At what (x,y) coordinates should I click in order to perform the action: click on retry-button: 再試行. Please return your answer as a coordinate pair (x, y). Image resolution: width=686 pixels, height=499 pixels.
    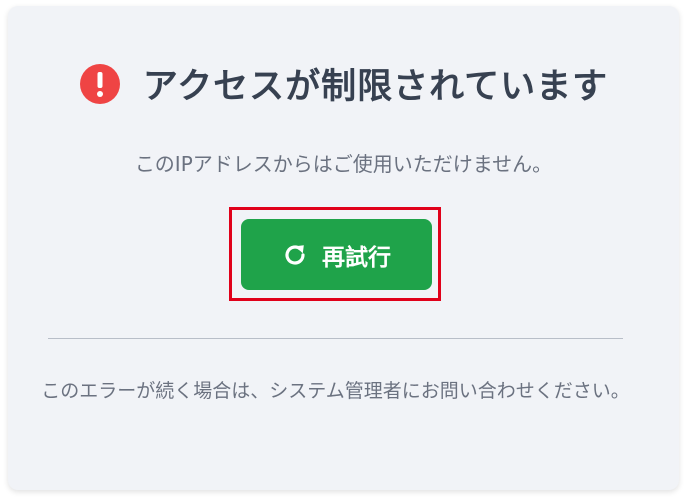
    Looking at the image, I should click on (336, 254).